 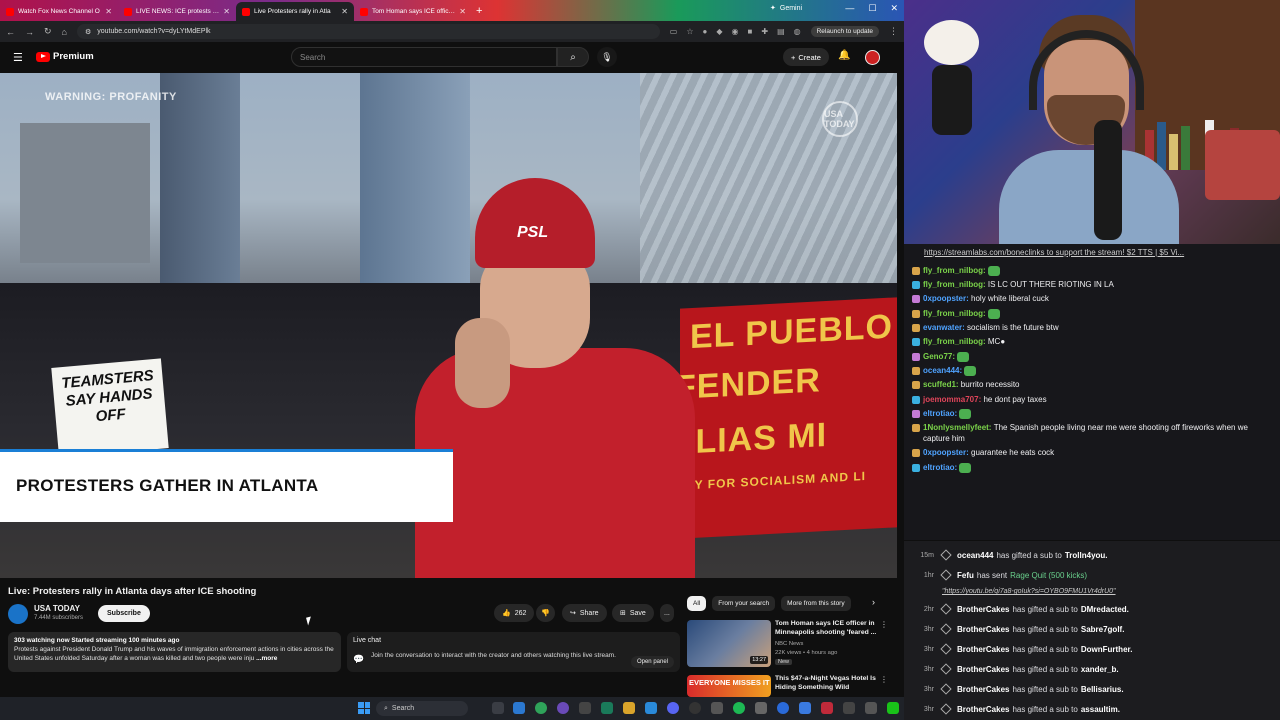 I want to click on channel-avatar, so click(x=18, y=614).